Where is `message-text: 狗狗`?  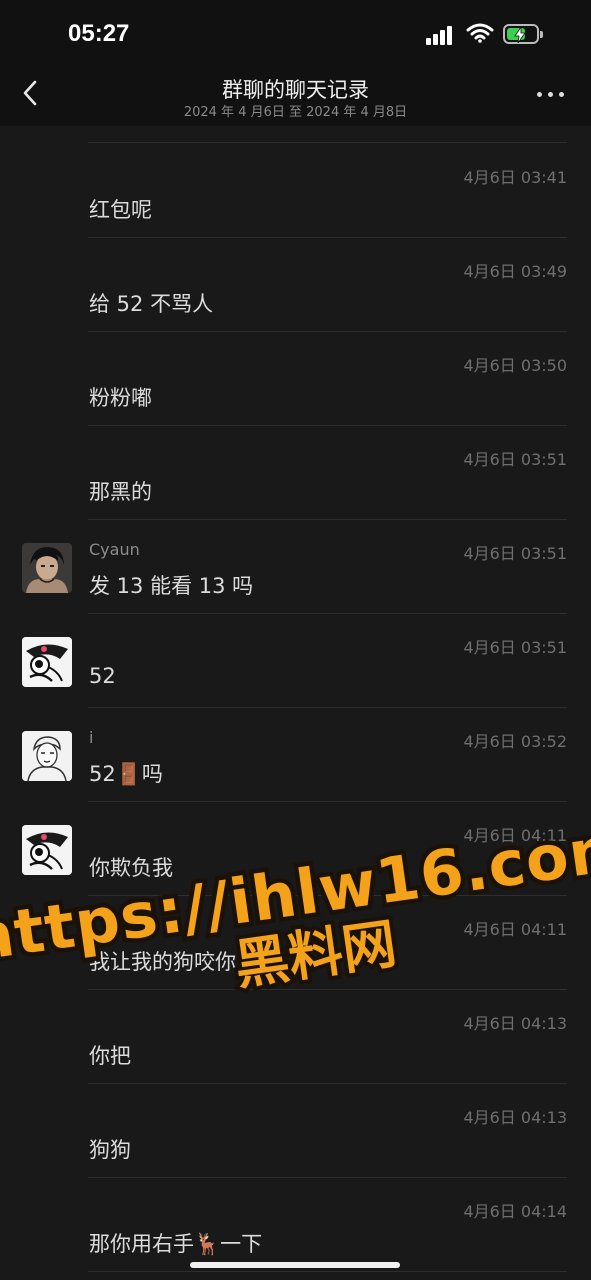
message-text: 狗狗 is located at coordinates (110, 1150).